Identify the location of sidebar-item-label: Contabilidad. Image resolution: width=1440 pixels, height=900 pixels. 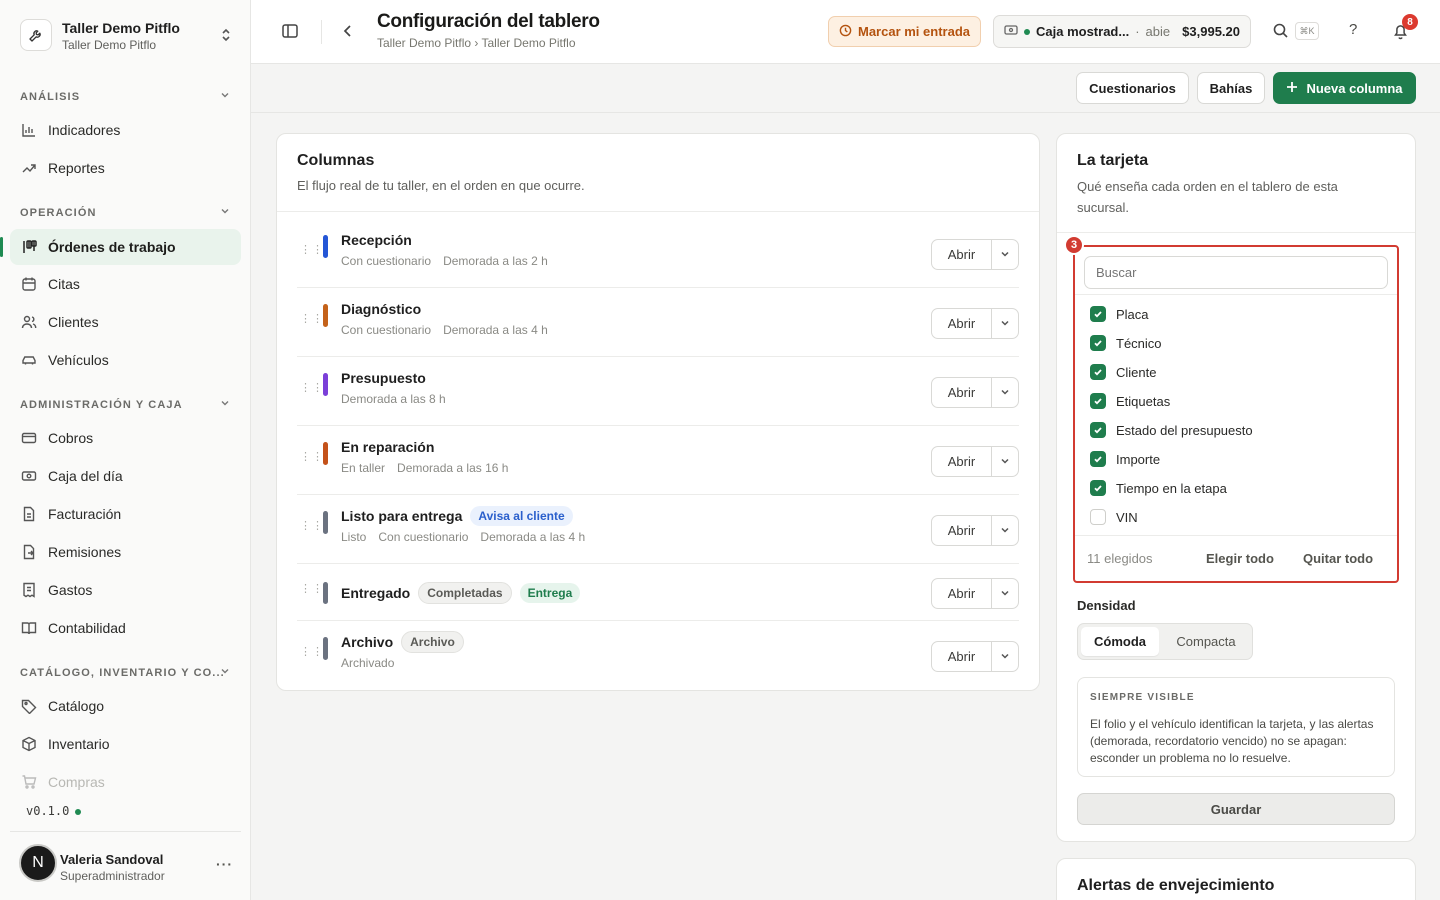
(87, 628).